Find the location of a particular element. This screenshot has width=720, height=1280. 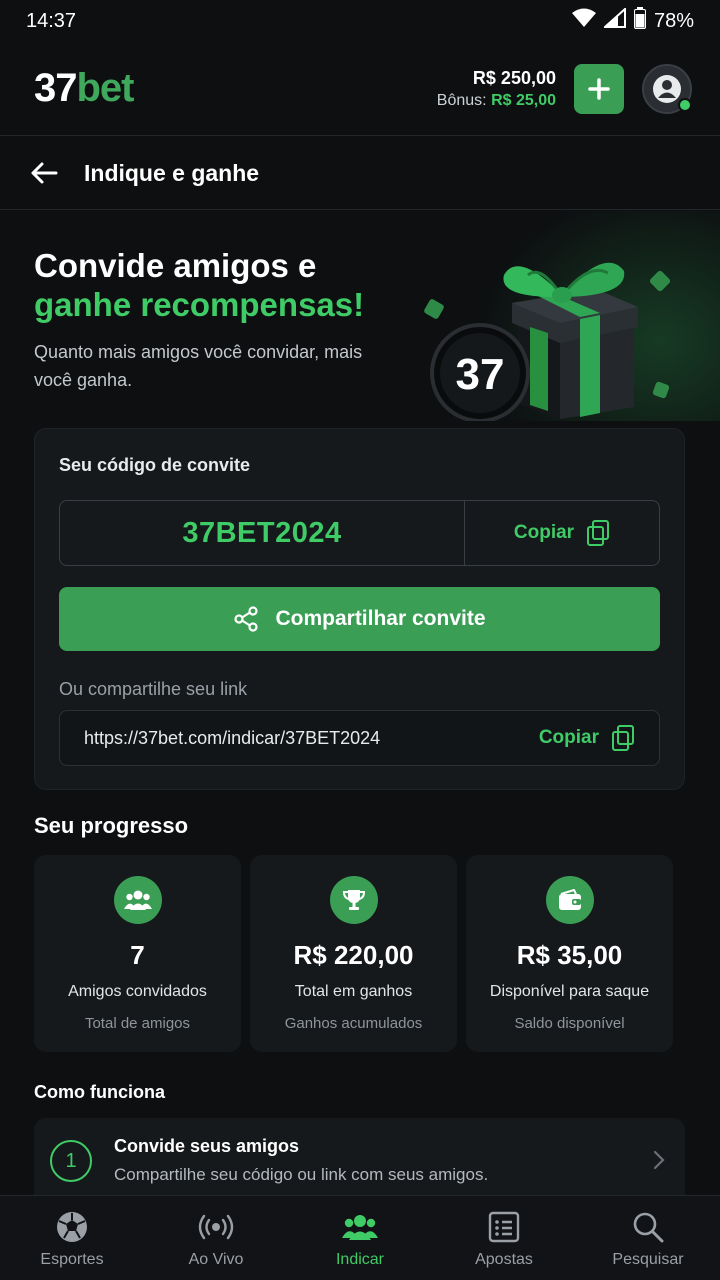

plus-icon is located at coordinates (599, 88).